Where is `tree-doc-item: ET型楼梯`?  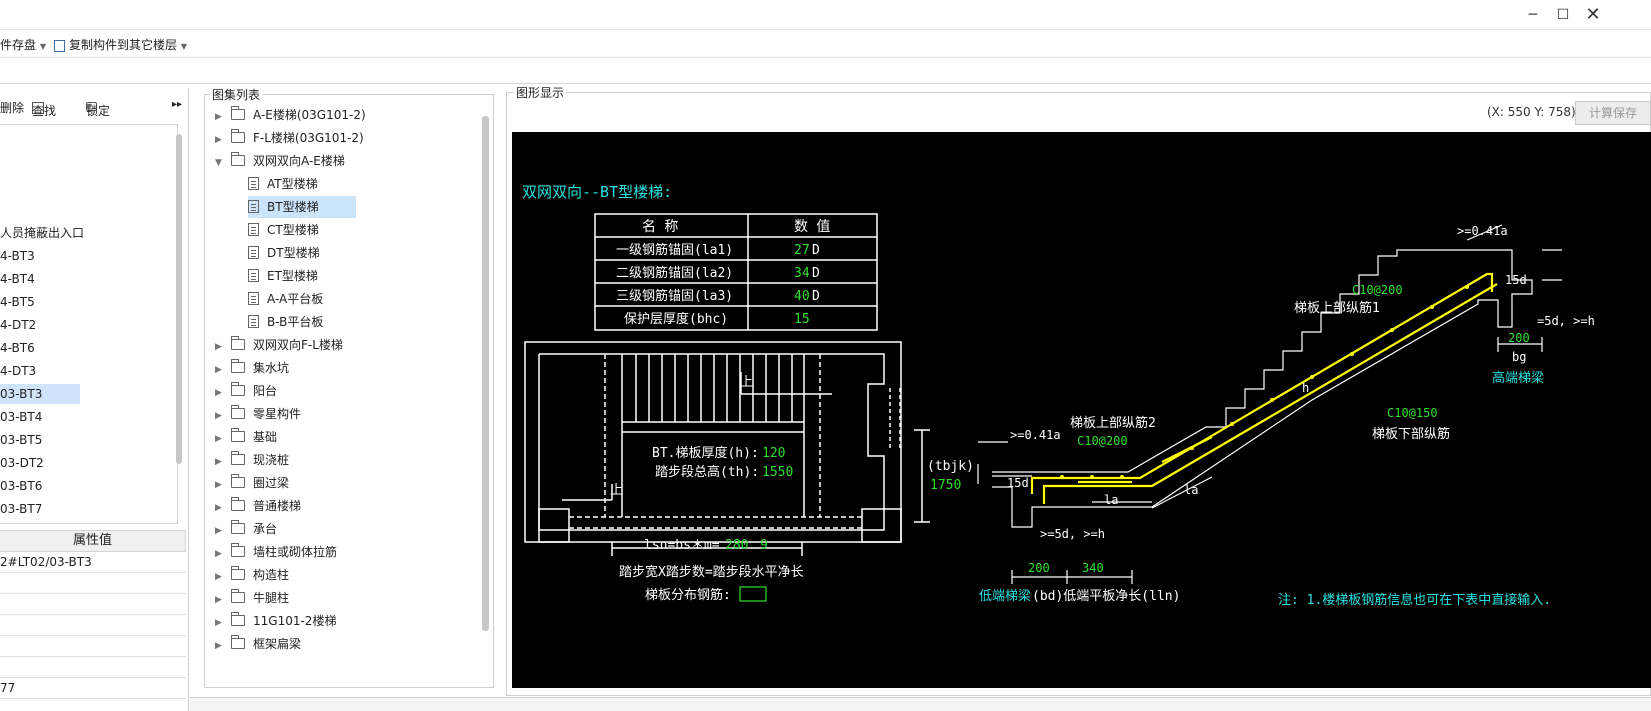 tree-doc-item: ET型楼梯 is located at coordinates (283, 276).